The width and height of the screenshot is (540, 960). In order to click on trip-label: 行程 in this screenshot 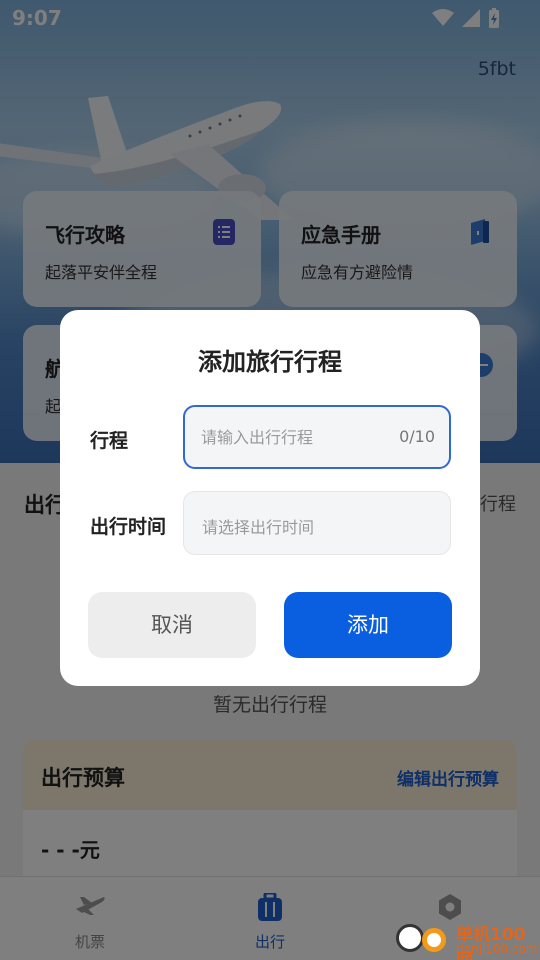, I will do `click(109, 441)`.